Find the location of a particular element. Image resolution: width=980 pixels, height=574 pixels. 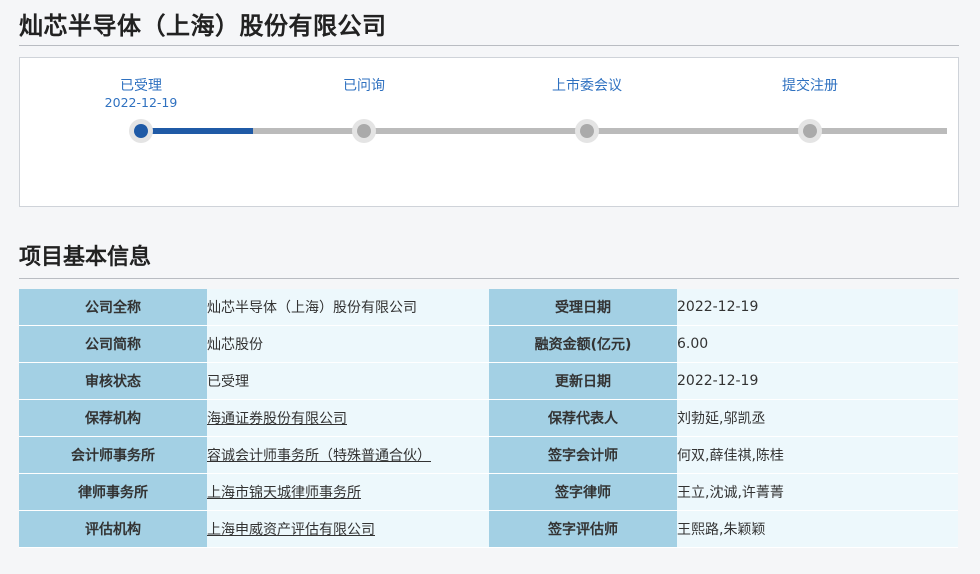

label-signing-appraisers: 签字评估师 is located at coordinates (583, 529).